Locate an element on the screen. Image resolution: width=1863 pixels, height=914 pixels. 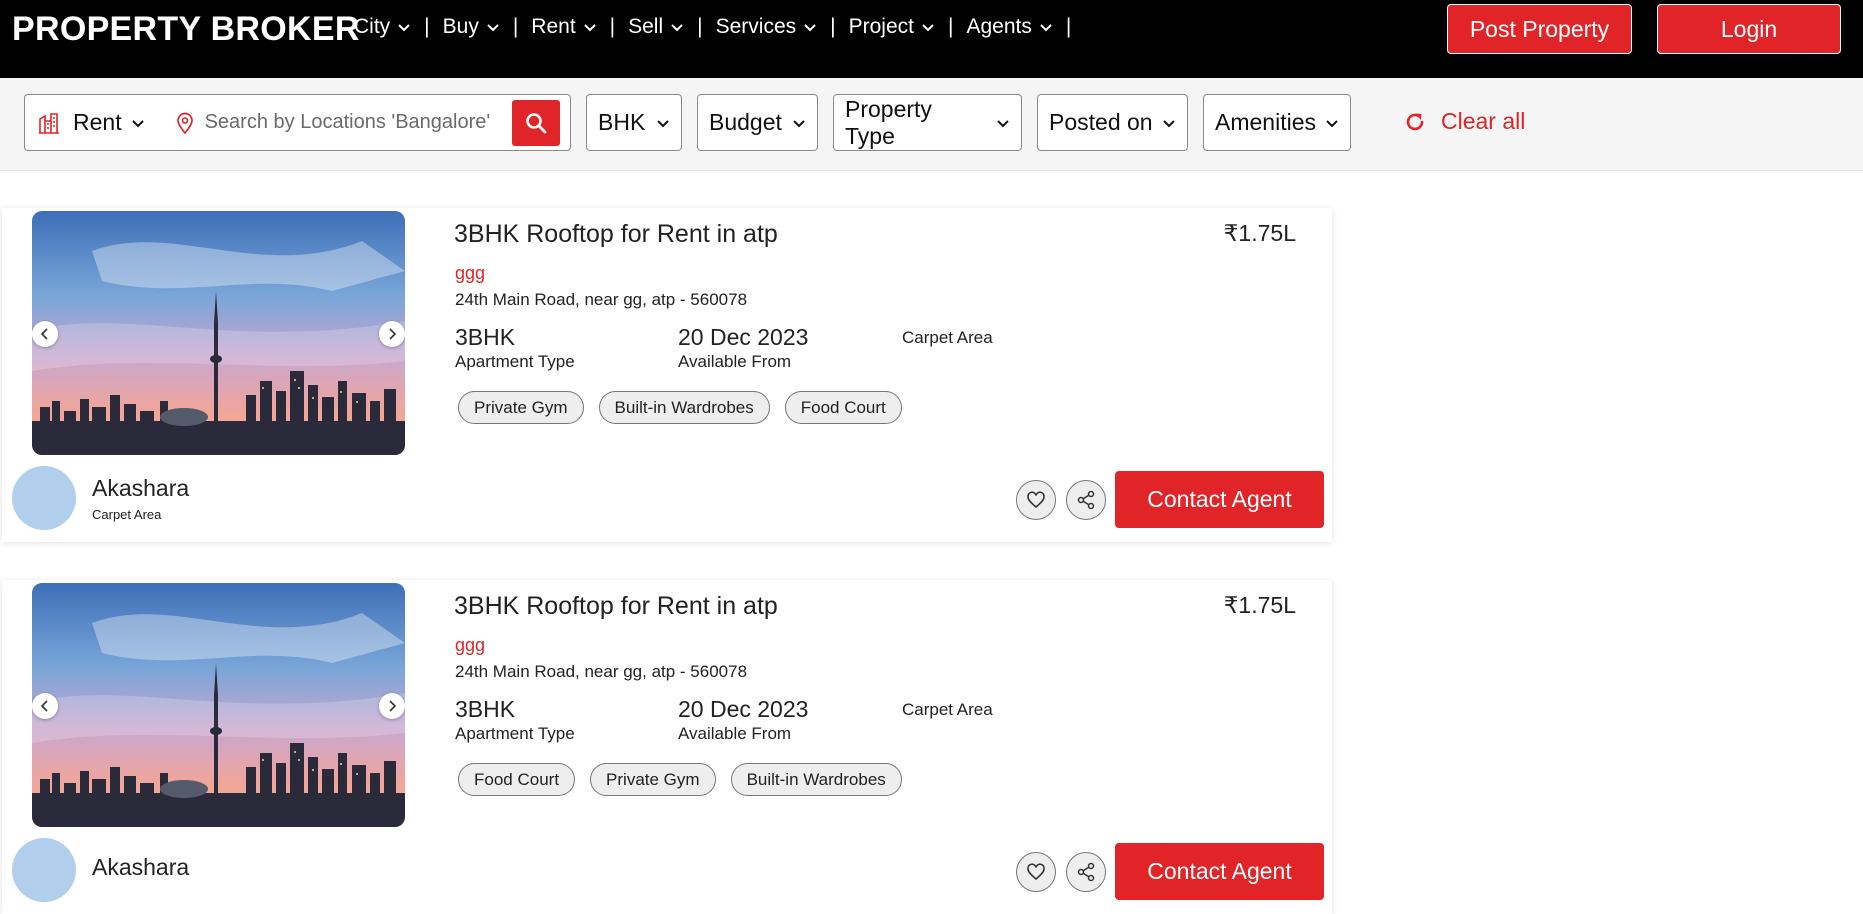
brand-logo: PROPERTY BROKER is located at coordinates (186, 29).